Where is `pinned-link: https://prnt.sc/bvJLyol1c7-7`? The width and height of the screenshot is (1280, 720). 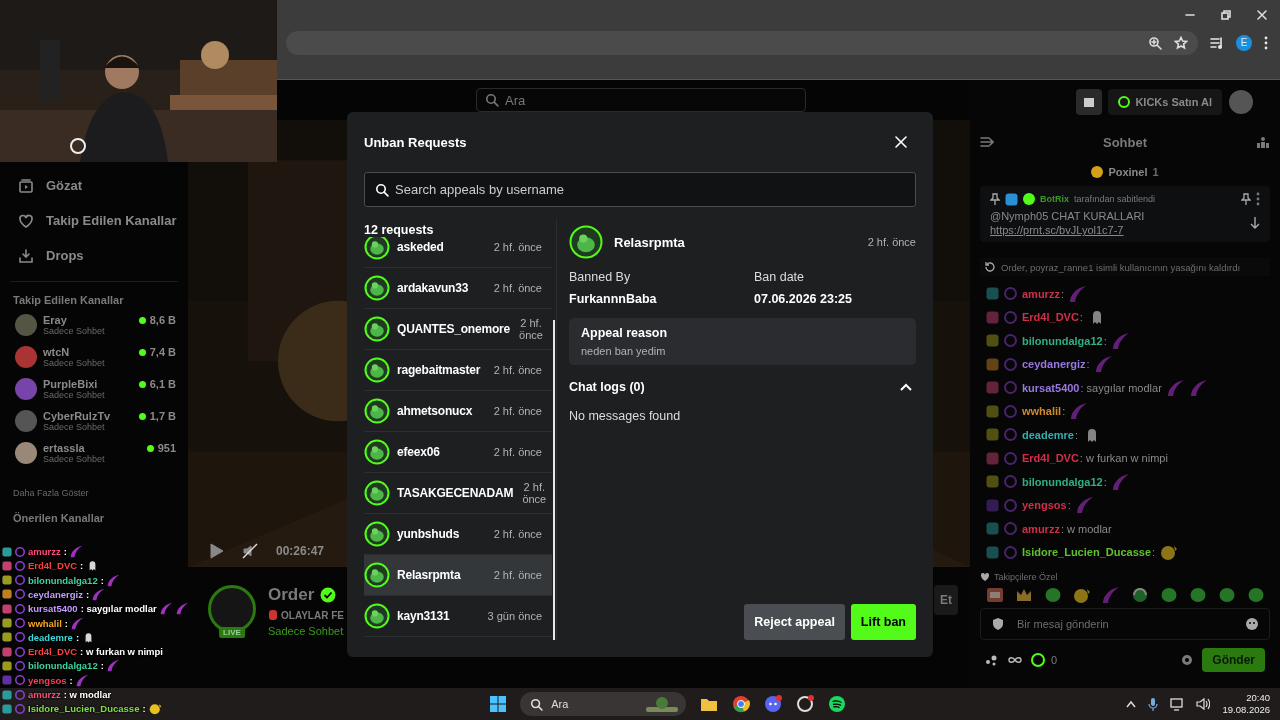 pinned-link: https://prnt.sc/bvJLyol1c7-7 is located at coordinates (1120, 230).